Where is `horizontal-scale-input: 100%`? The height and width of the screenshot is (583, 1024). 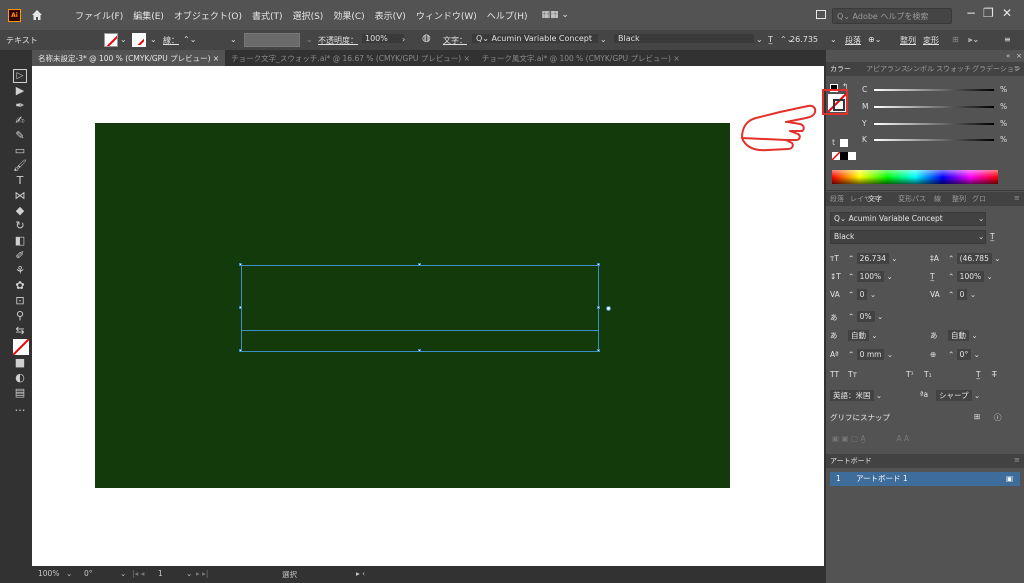 horizontal-scale-input: 100% is located at coordinates (970, 276).